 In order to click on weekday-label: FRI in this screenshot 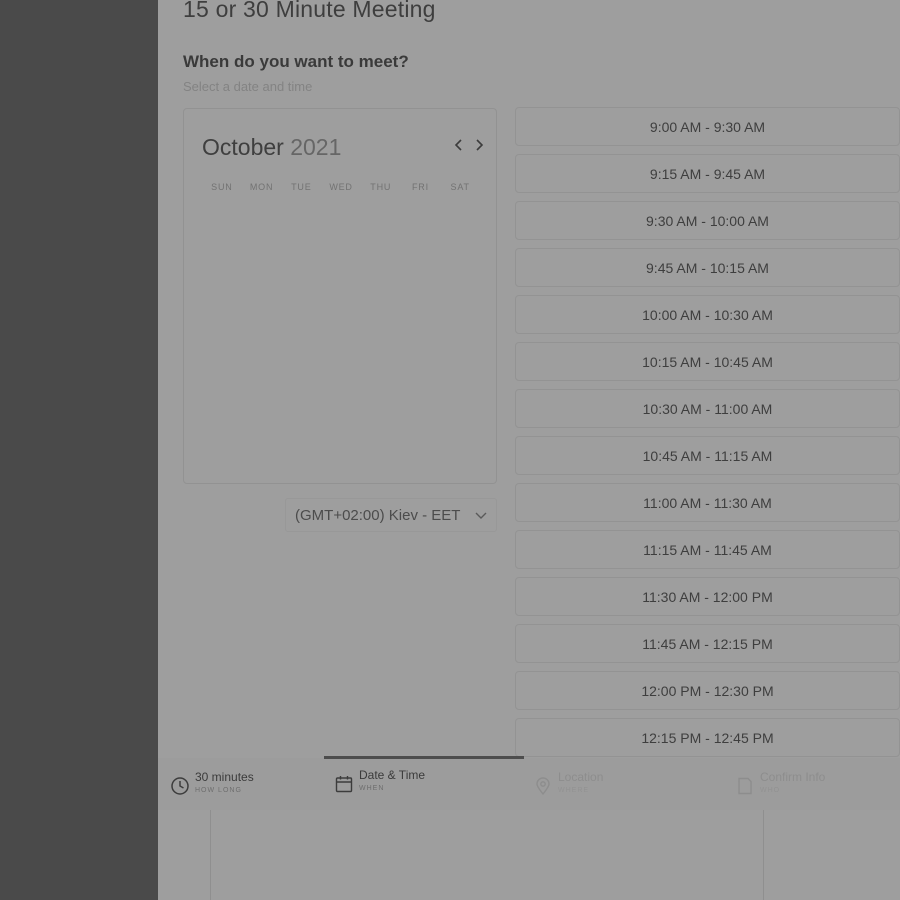, I will do `click(420, 187)`.